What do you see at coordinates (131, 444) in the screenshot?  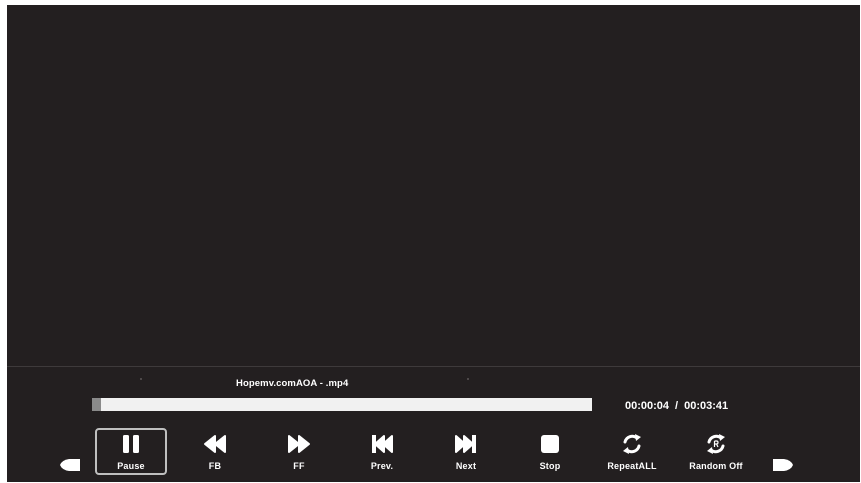 I see `pause-icon` at bounding box center [131, 444].